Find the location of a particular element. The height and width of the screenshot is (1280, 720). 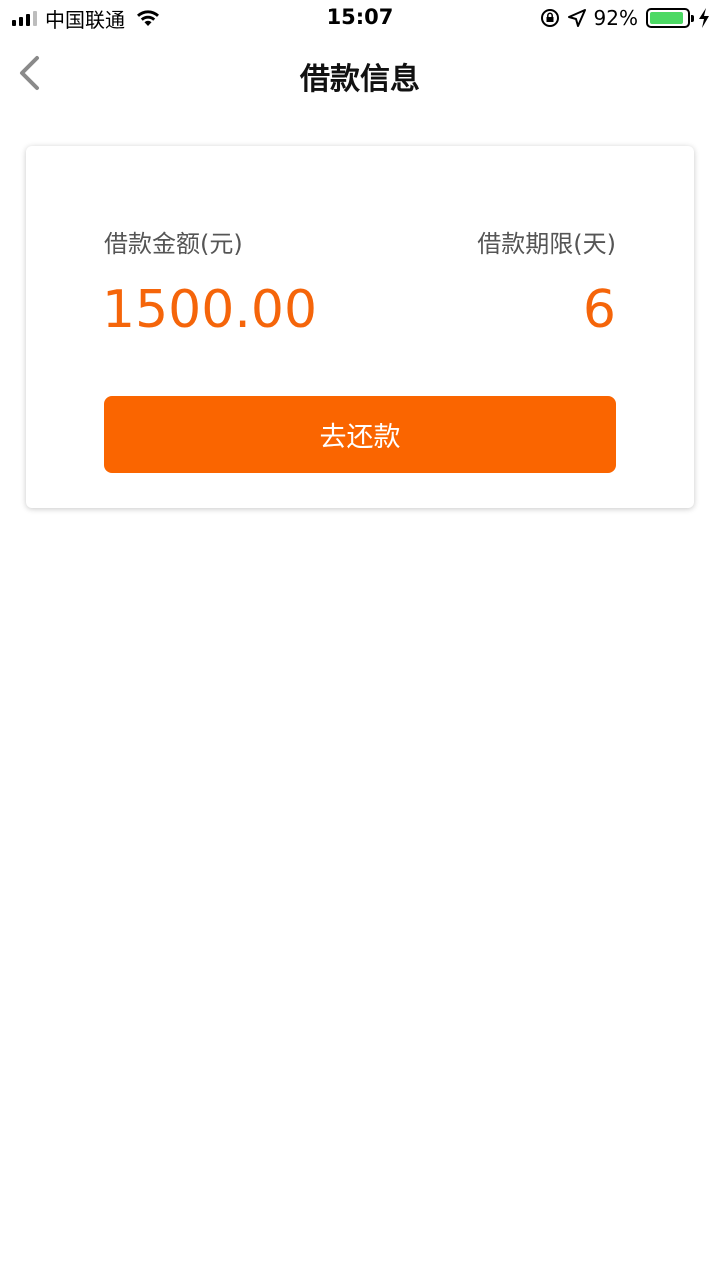

status-bar: 中国联通 15:07 92% is located at coordinates (360, 18).